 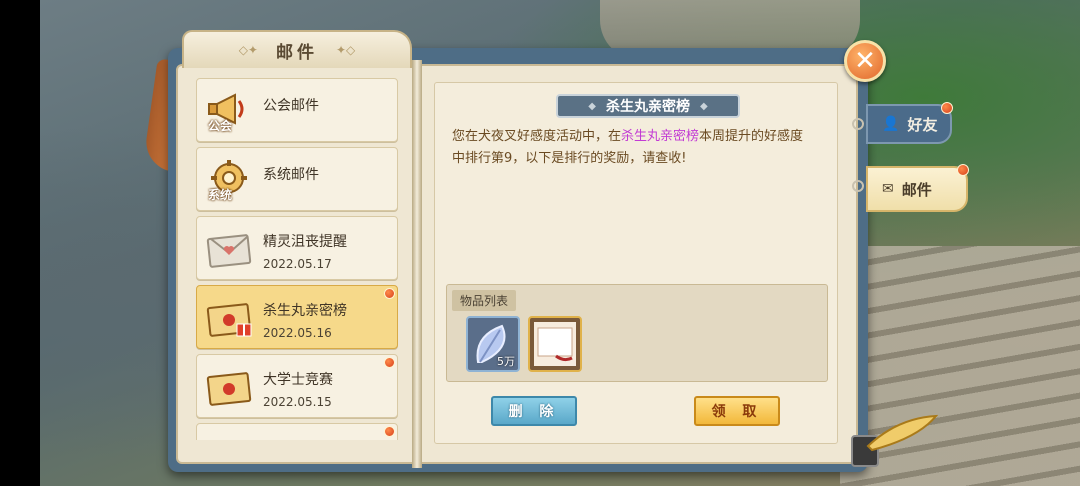 What do you see at coordinates (484, 300) in the screenshot?
I see `items-label: 物品列表` at bounding box center [484, 300].